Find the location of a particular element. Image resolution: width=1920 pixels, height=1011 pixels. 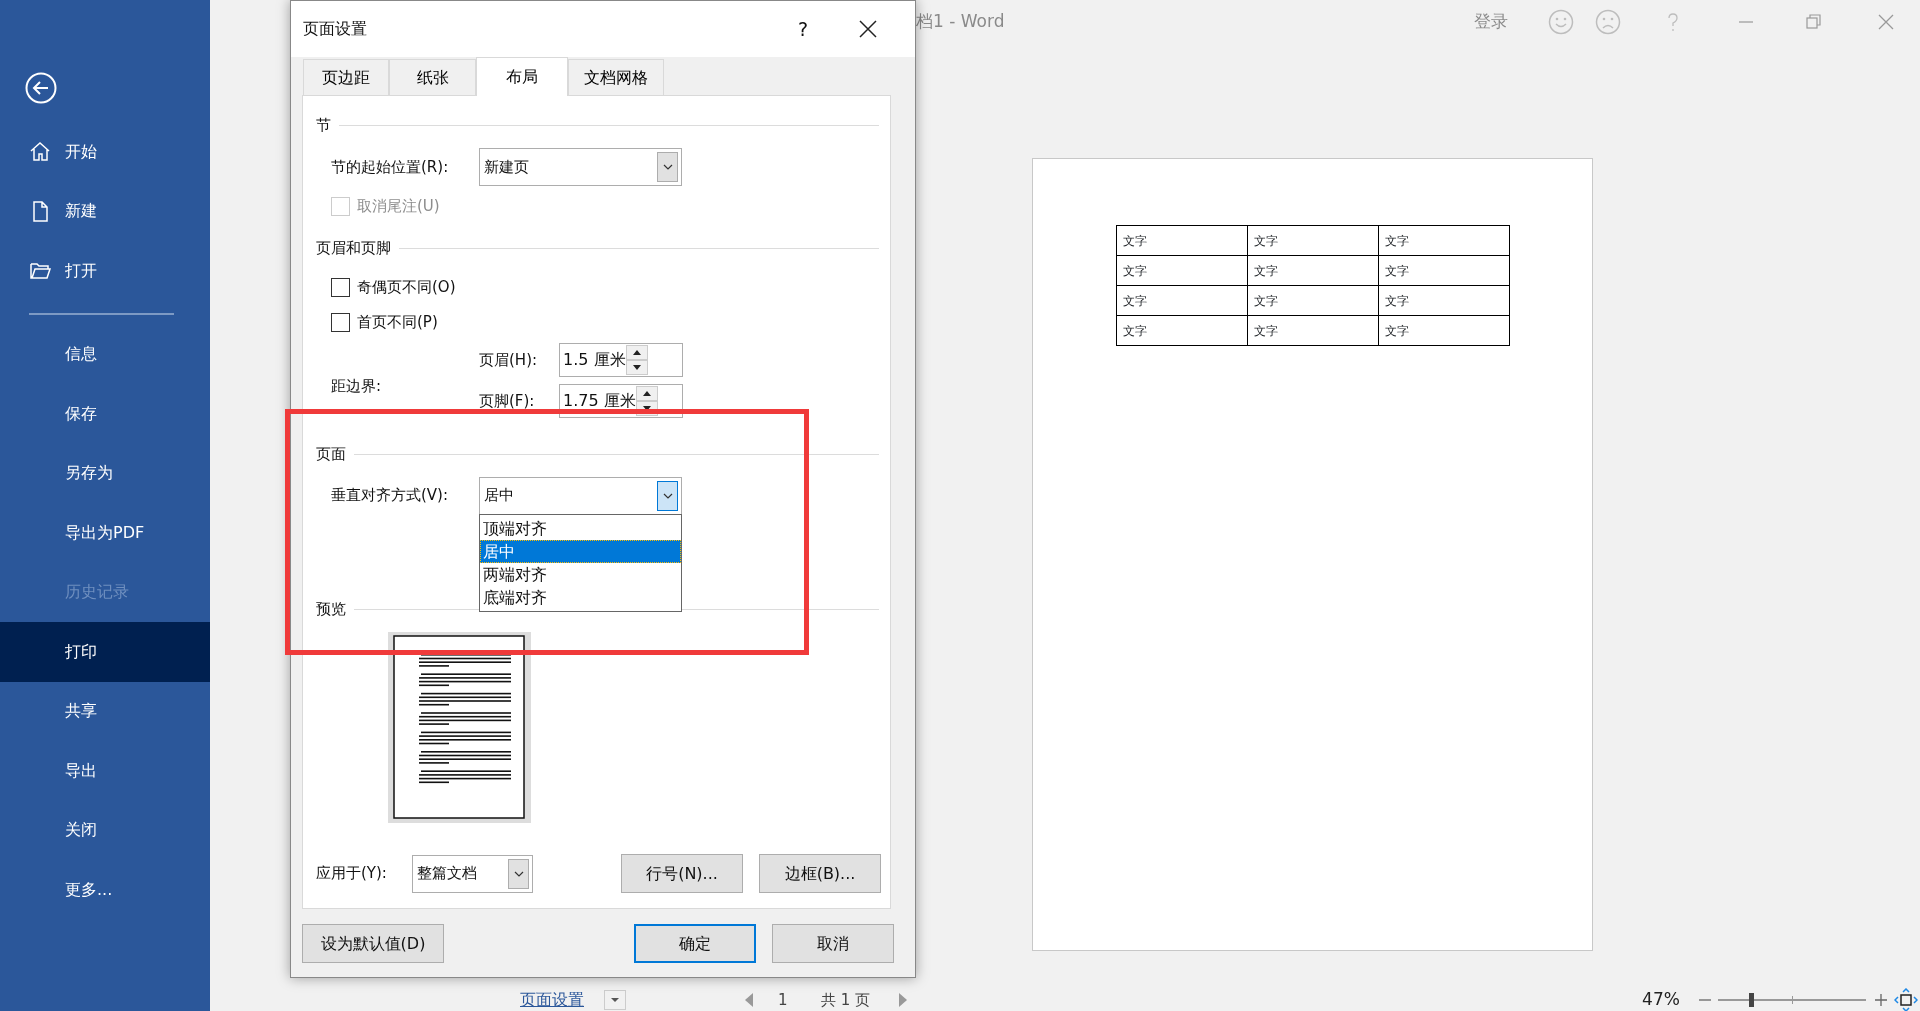

section-heading: 页眉和页脚 is located at coordinates (353, 248).